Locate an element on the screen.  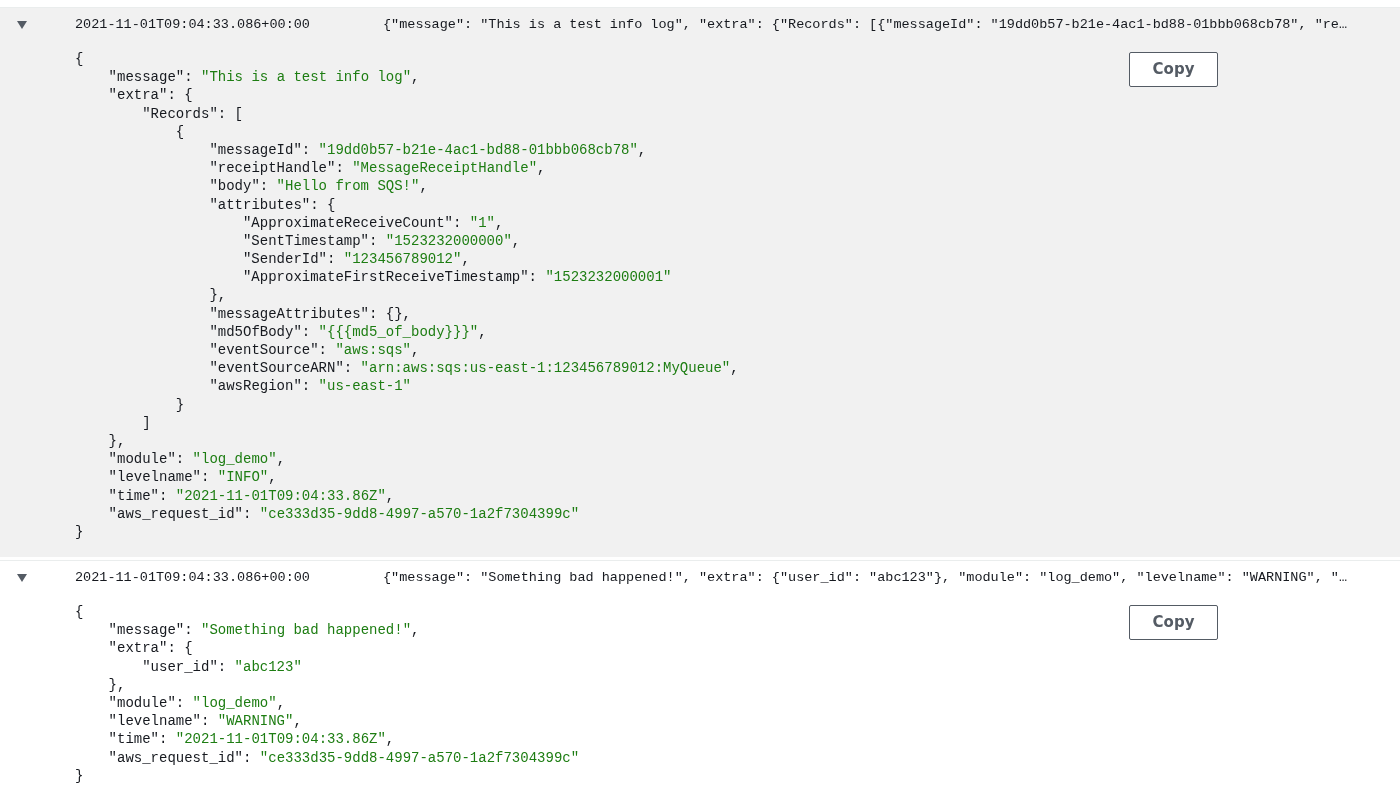
json-key: "SentTimestamp": is located at coordinates (314, 240).